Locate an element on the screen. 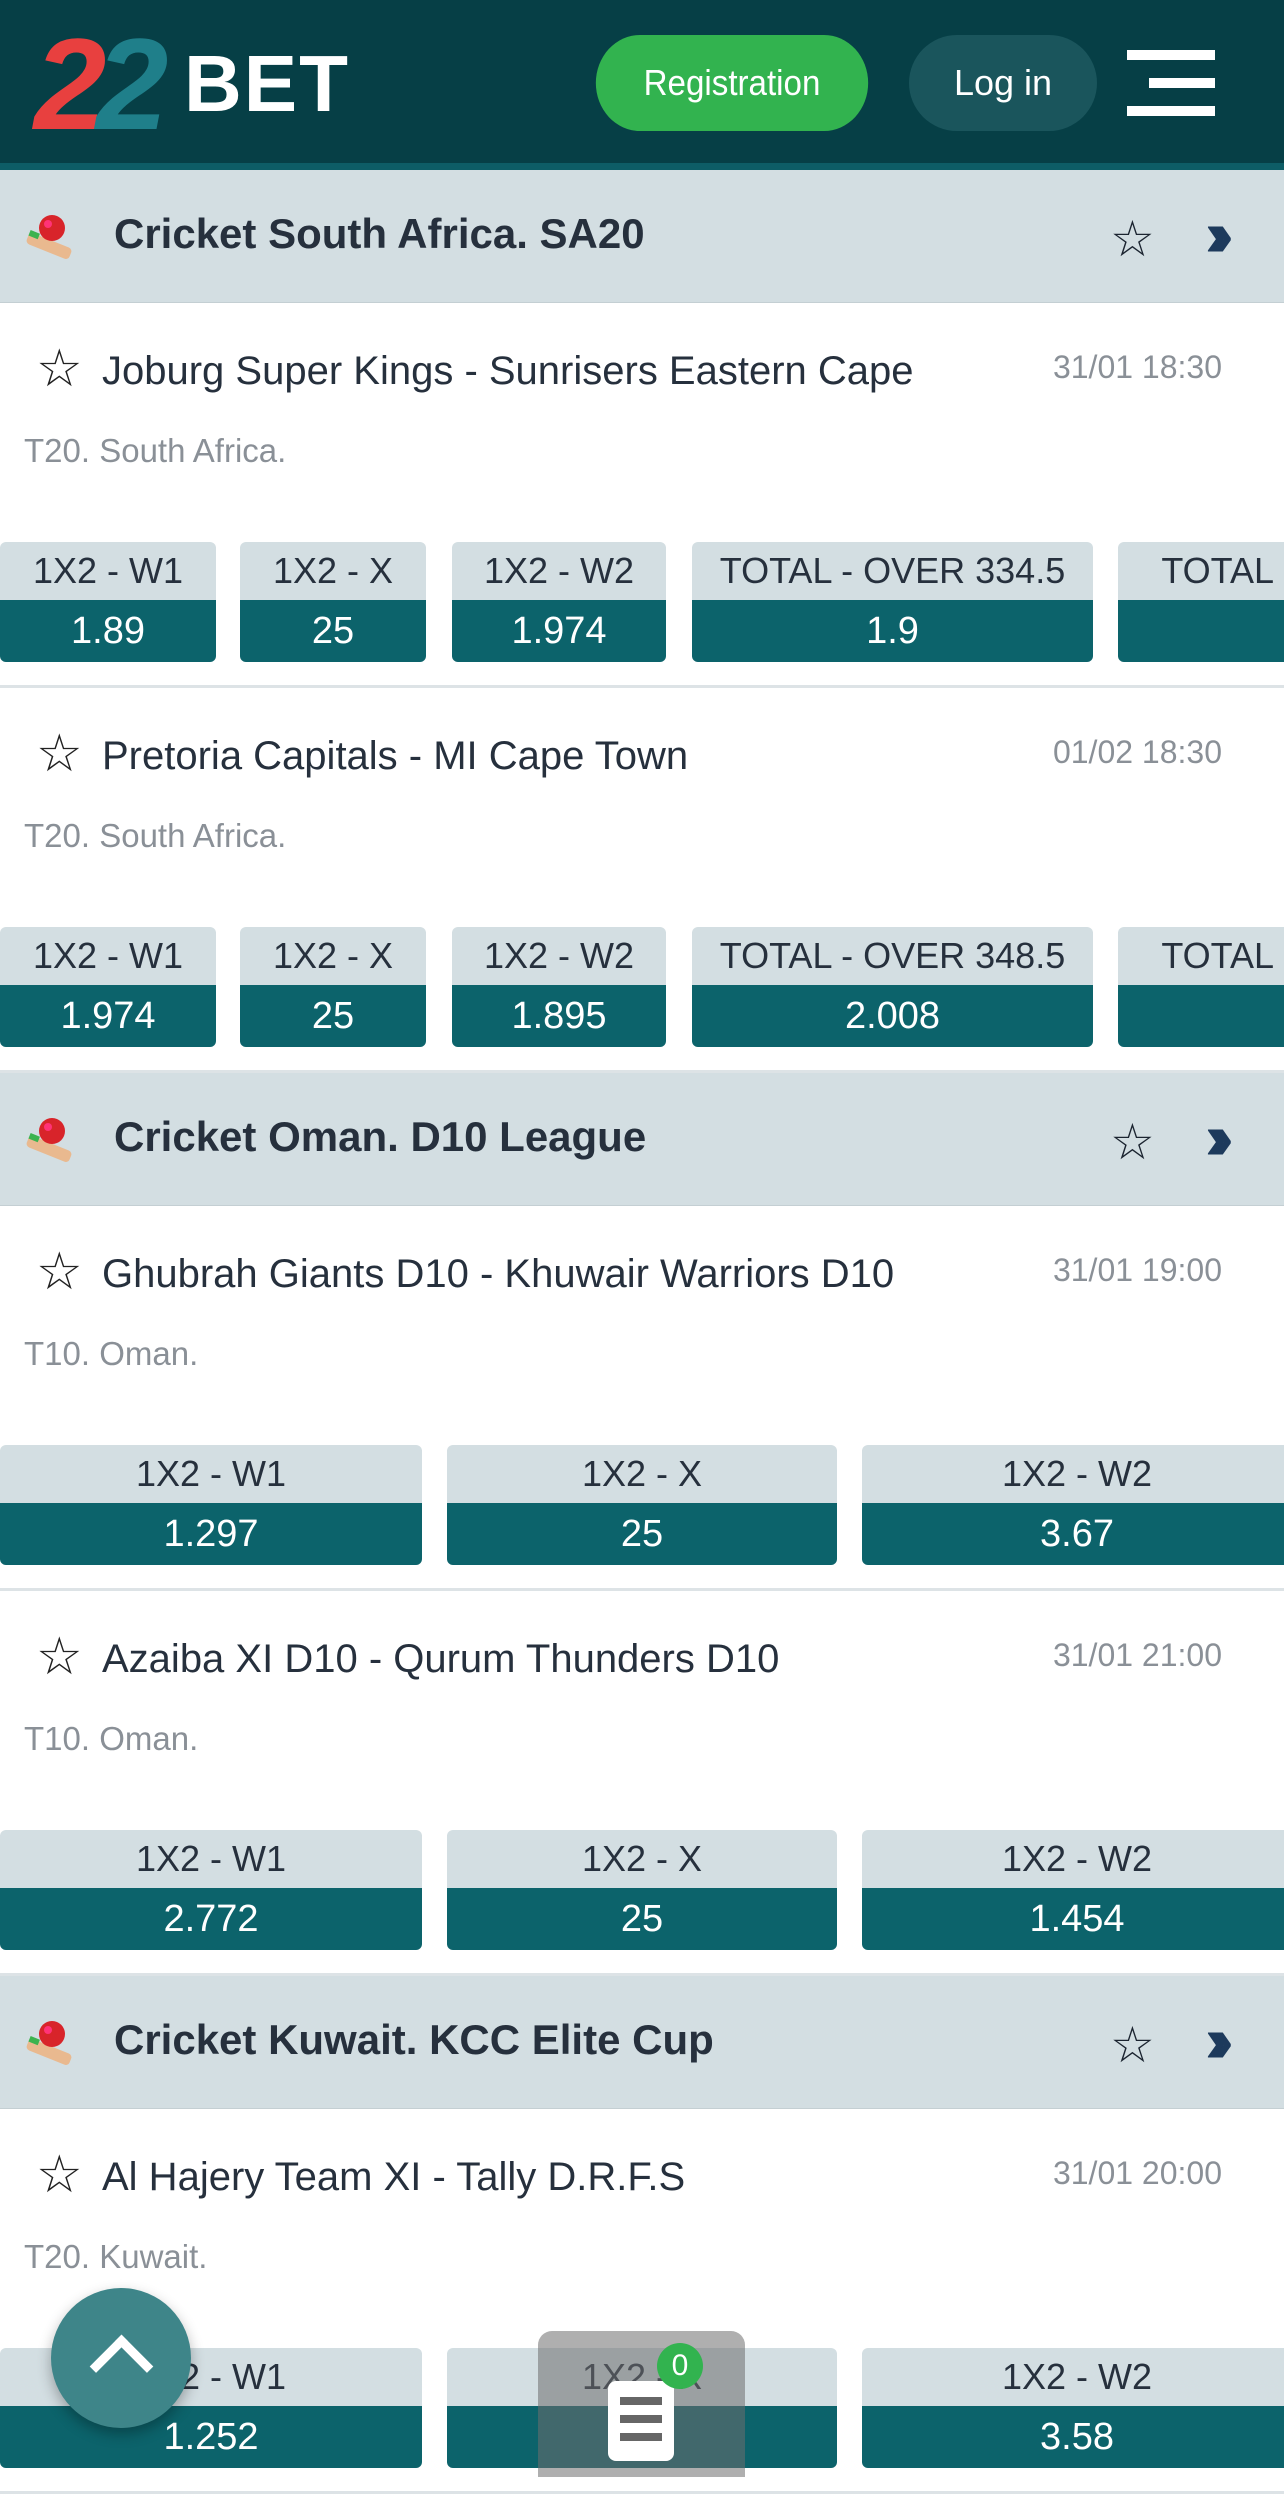 This screenshot has width=1284, height=2494. odds-market-label: TOTAL - OVER 348.5 is located at coordinates (892, 956).